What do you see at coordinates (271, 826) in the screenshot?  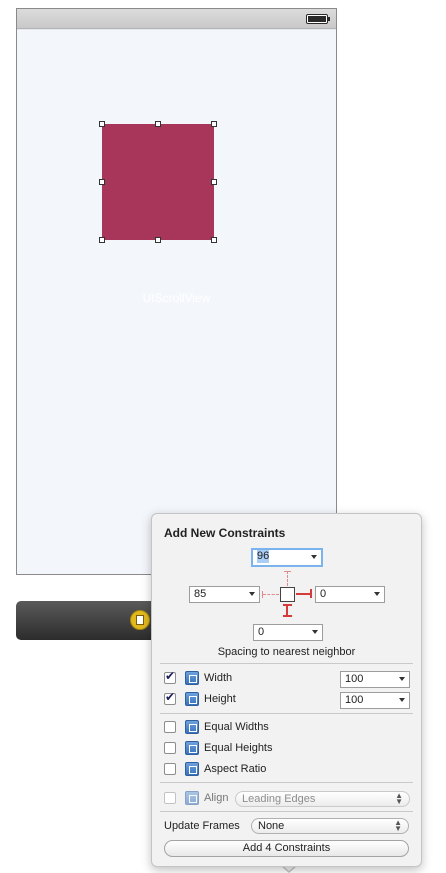 I see `update-frames-value: None` at bounding box center [271, 826].